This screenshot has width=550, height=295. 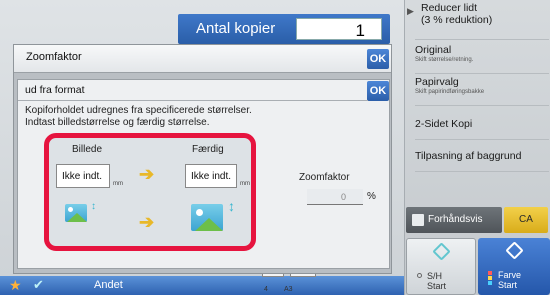 I want to click on checkmark-icon: ✔, so click(x=38, y=285).